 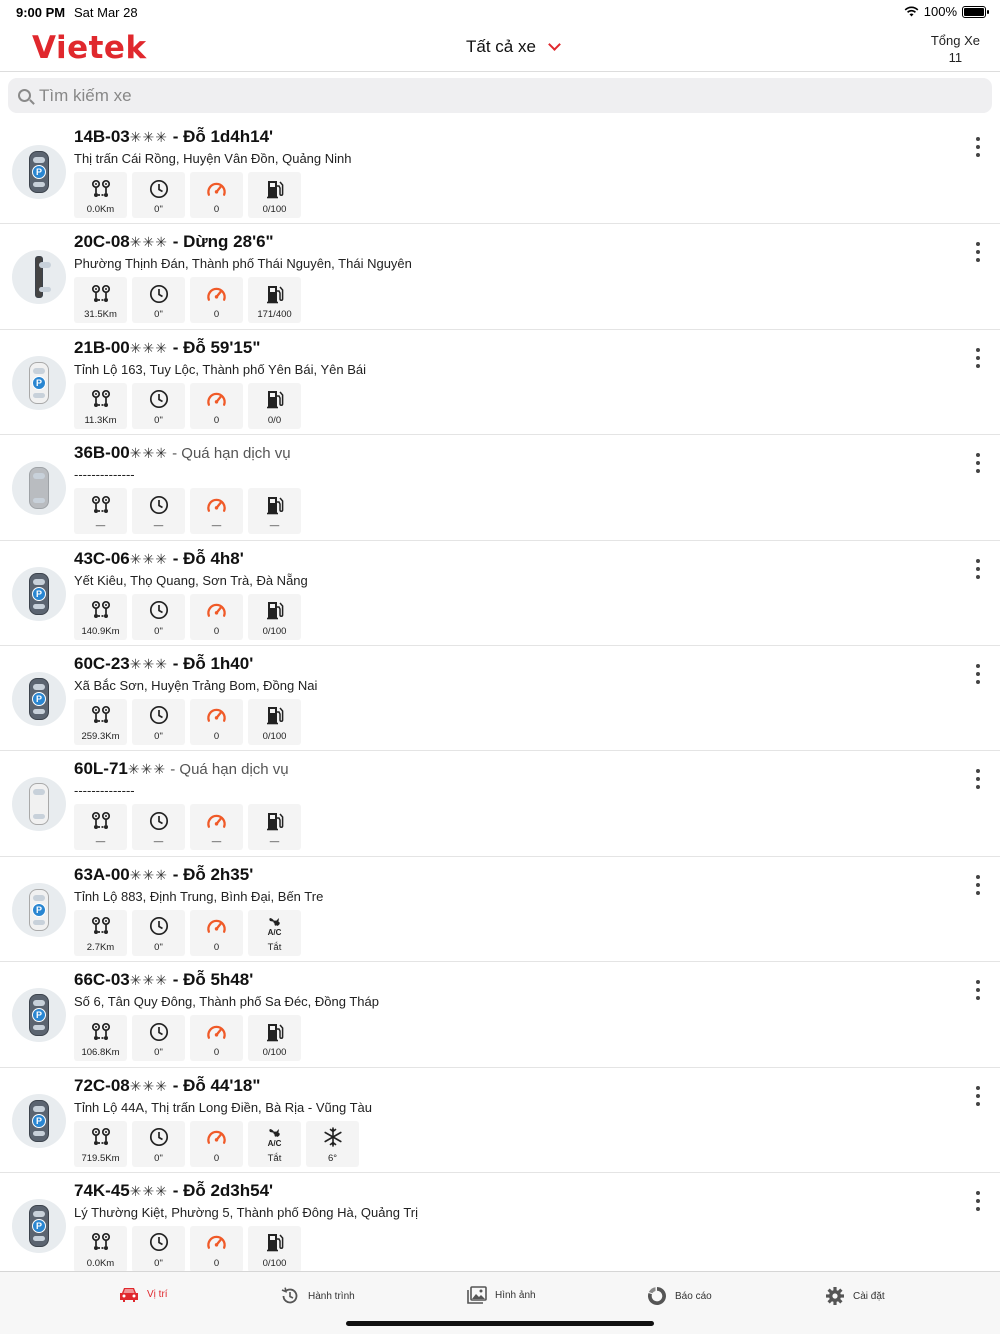 What do you see at coordinates (274, 947) in the screenshot?
I see `ac-metric-value: Tắt` at bounding box center [274, 947].